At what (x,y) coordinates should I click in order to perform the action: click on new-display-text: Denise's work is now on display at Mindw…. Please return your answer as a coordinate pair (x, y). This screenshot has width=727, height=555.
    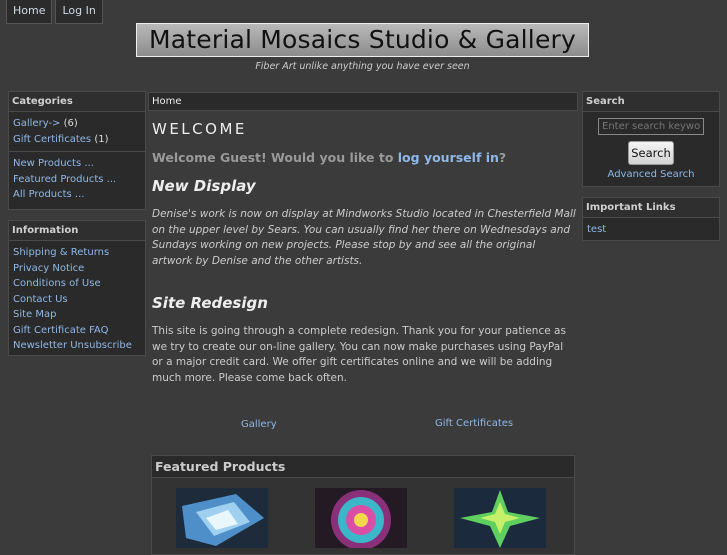
    Looking at the image, I should click on (364, 238).